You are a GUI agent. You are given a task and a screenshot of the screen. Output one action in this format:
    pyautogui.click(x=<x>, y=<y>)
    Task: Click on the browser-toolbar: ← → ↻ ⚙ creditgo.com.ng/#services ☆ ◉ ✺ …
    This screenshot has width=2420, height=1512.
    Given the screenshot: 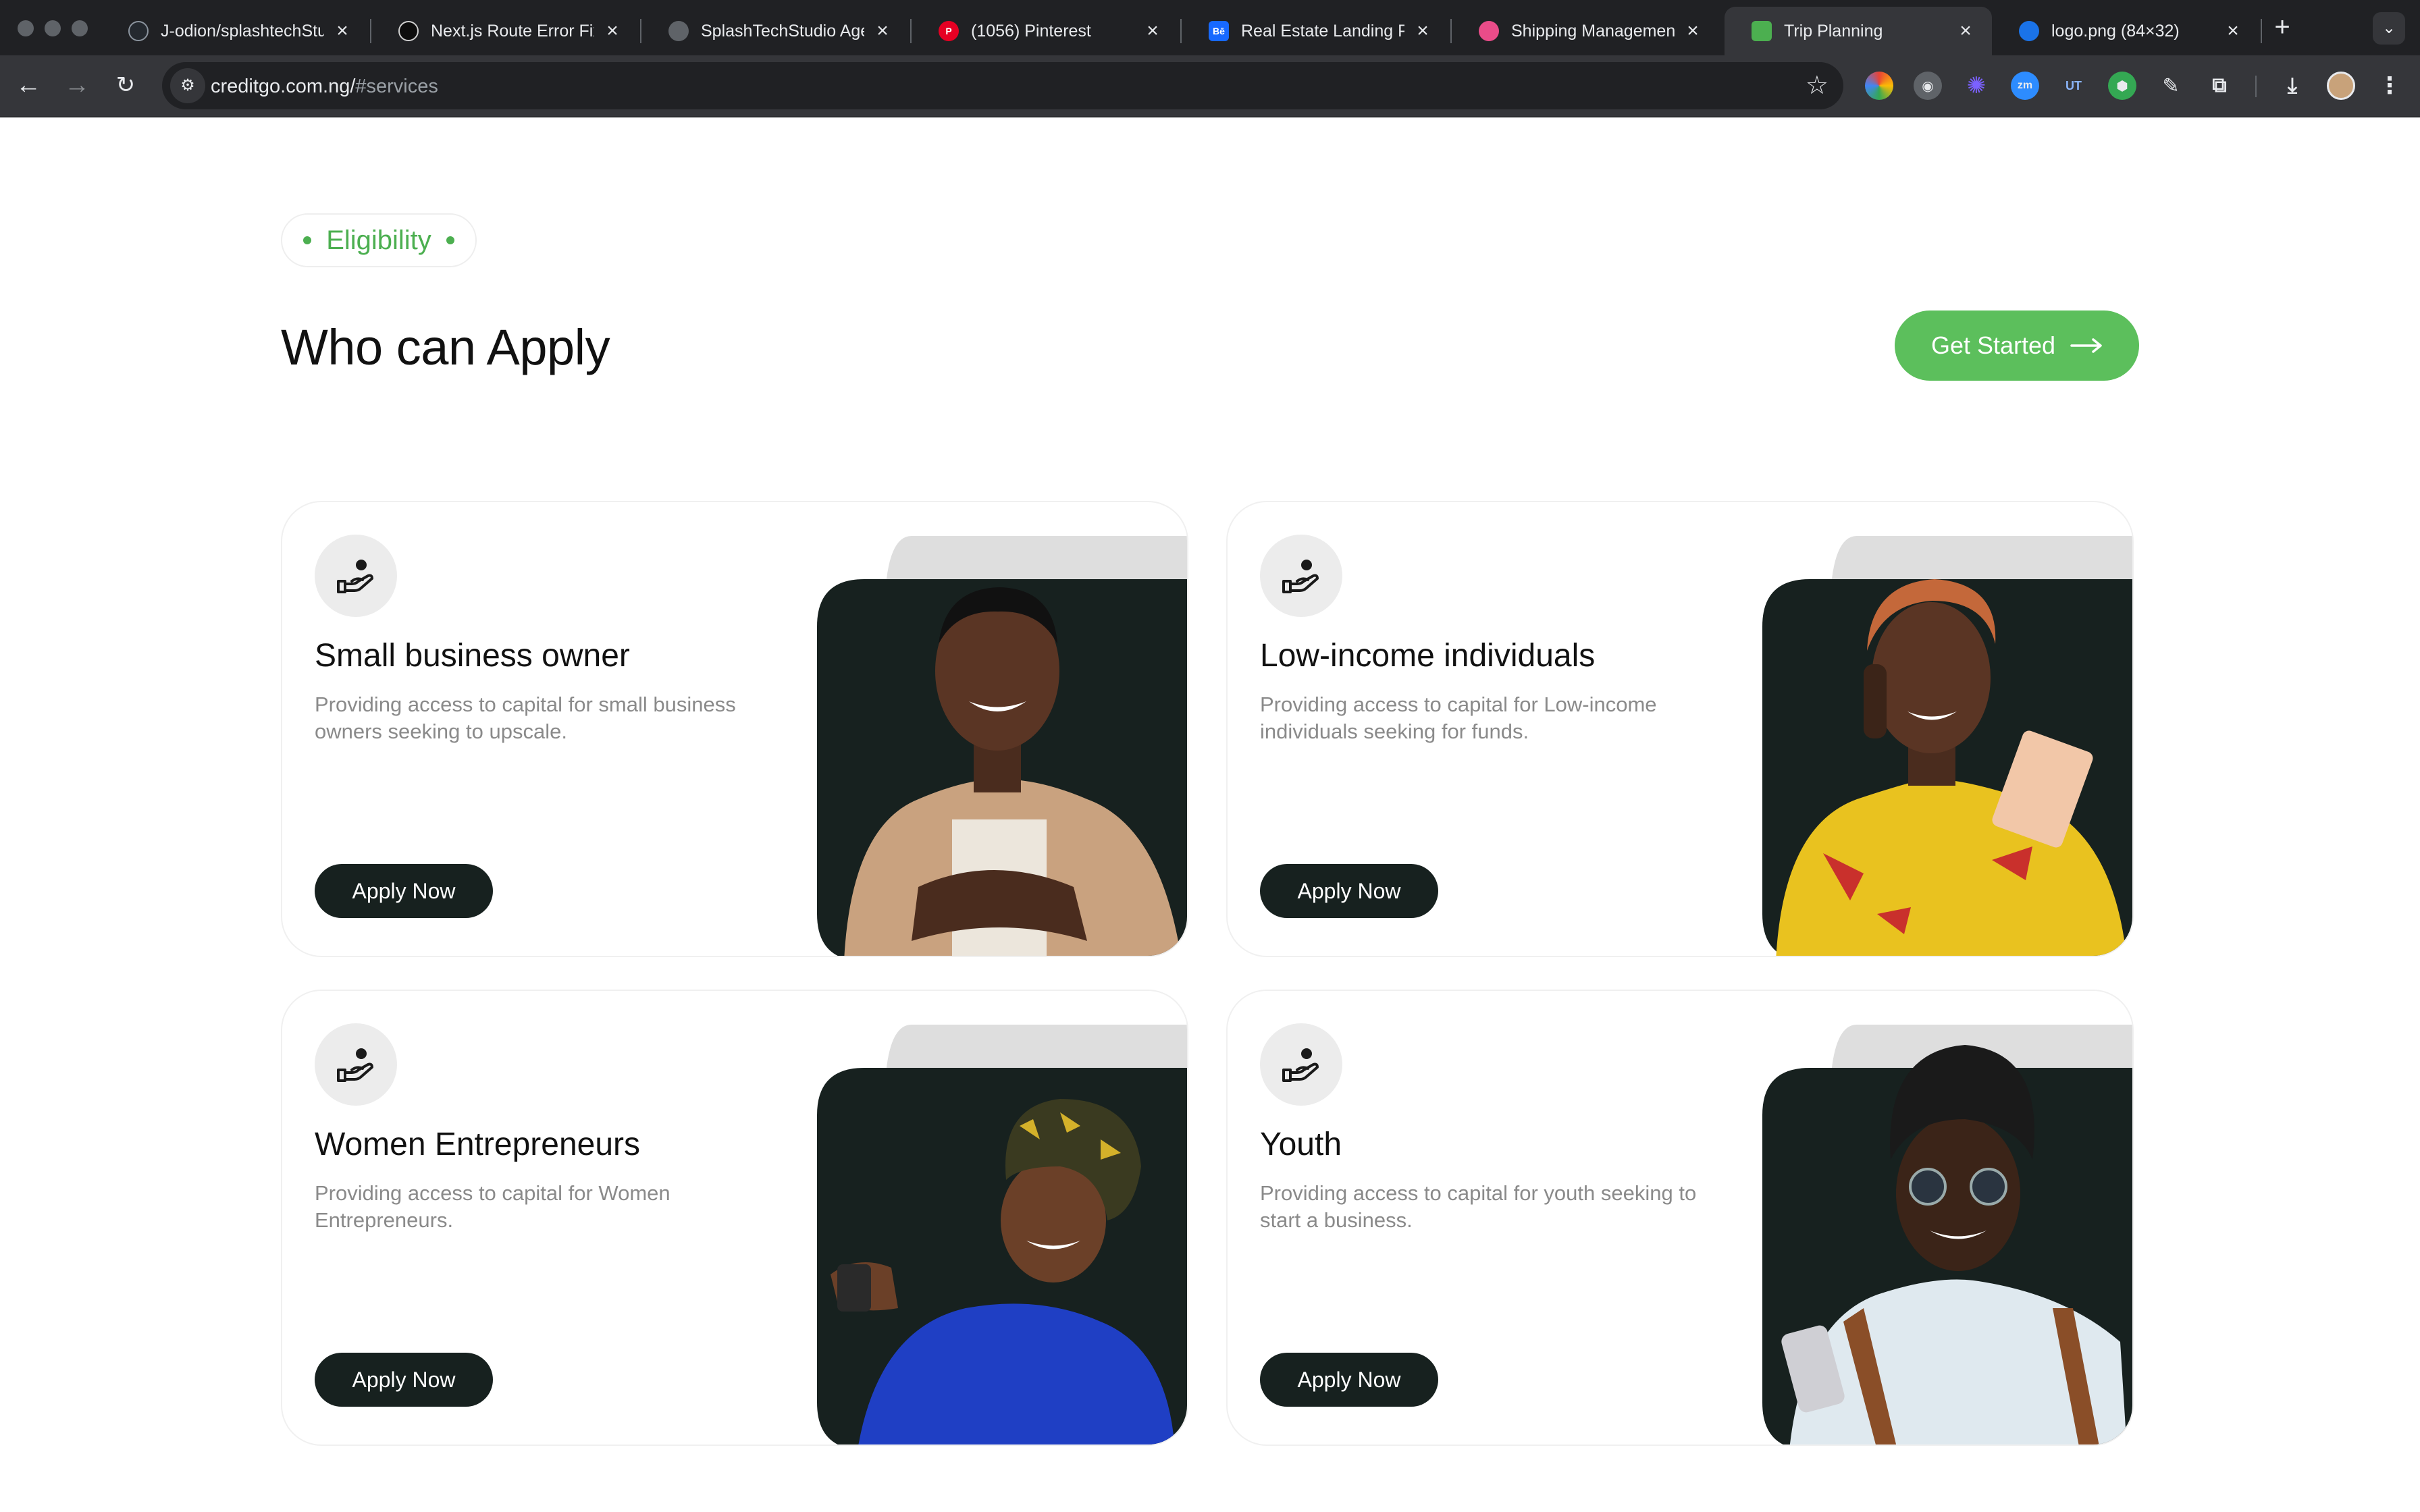 What is the action you would take?
    pyautogui.click(x=1210, y=86)
    